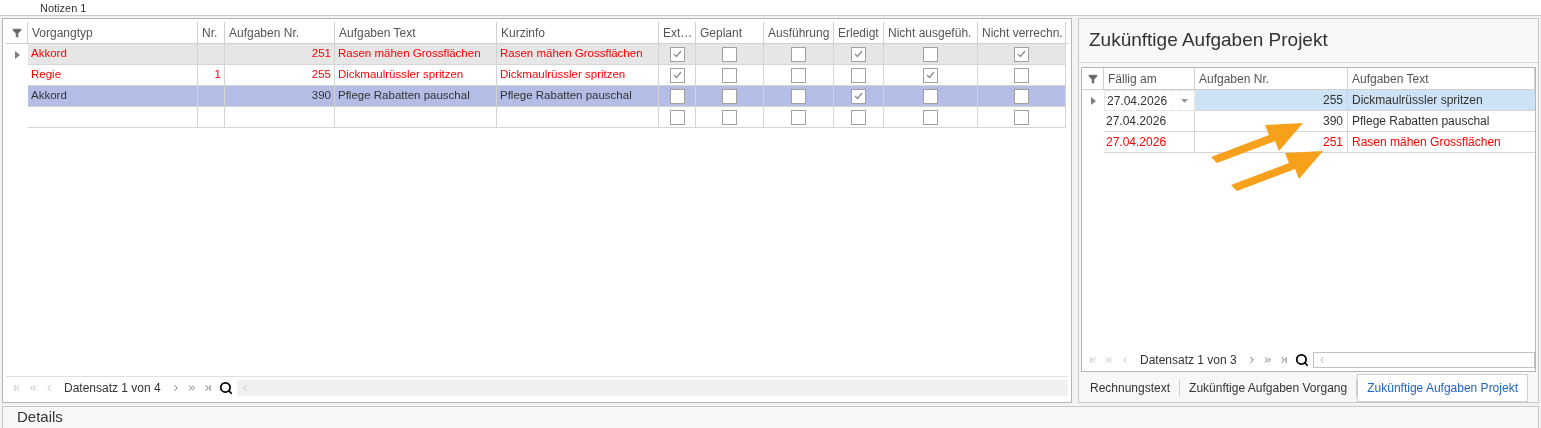 Image resolution: width=1541 pixels, height=428 pixels. I want to click on table-row: Regie 1 255 Dickmaulrüssler spritzen Dickmaulrüssler spritzen, so click(547, 75).